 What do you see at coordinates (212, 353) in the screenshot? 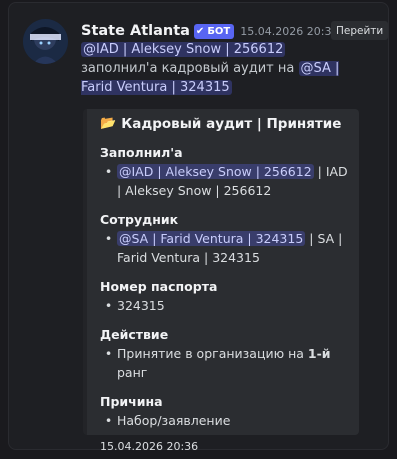
I see `field-value-text: Принятие в организацию на` at bounding box center [212, 353].